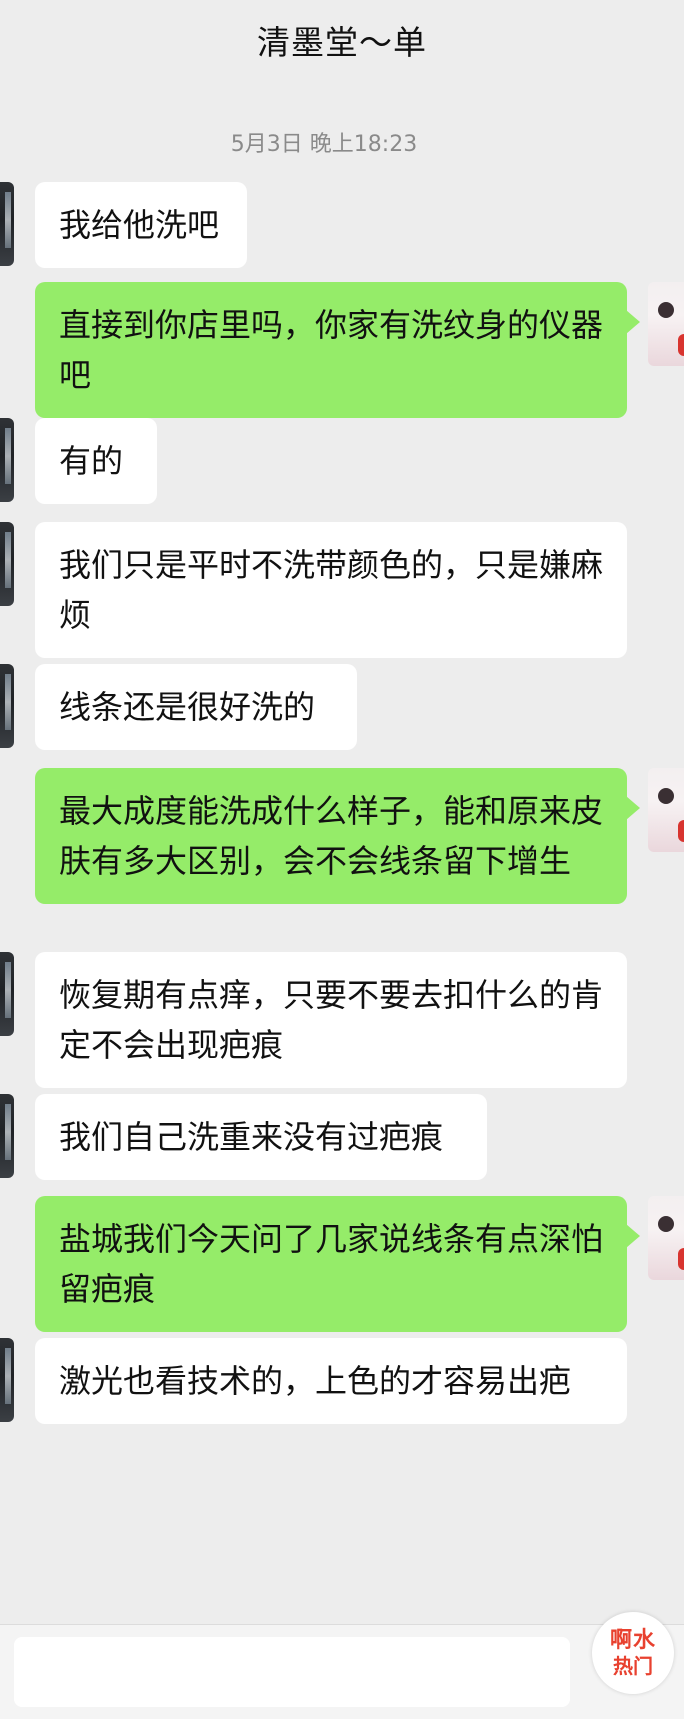  I want to click on message-bubble-incoming: 有的, so click(96, 461).